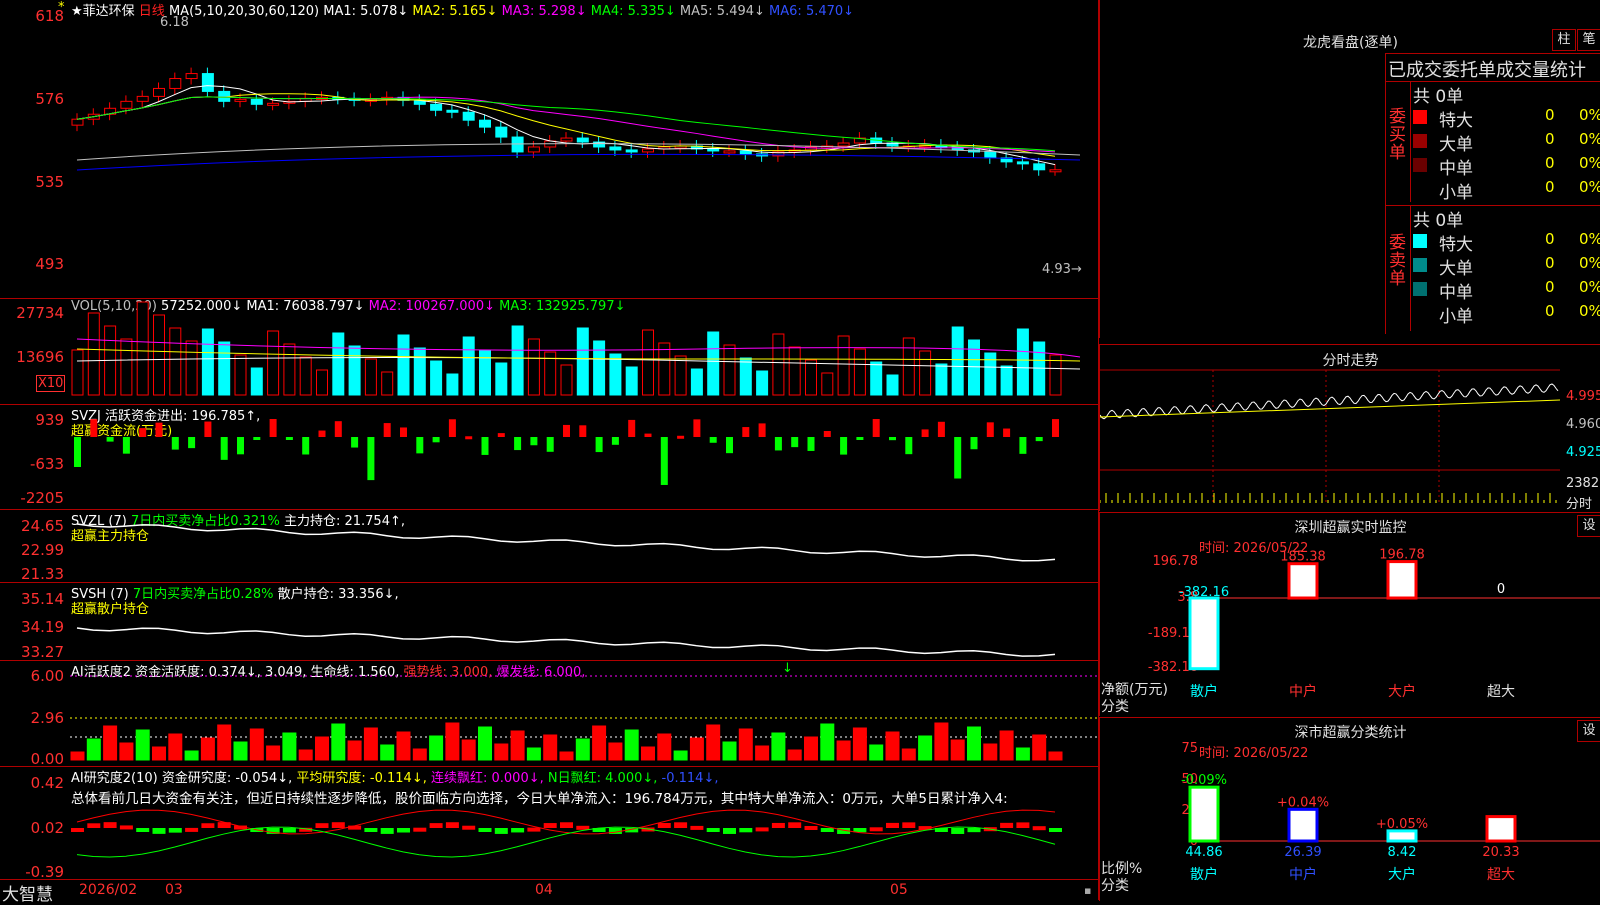  What do you see at coordinates (1550, 287) in the screenshot?
I see `sell-row-num: 0` at bounding box center [1550, 287].